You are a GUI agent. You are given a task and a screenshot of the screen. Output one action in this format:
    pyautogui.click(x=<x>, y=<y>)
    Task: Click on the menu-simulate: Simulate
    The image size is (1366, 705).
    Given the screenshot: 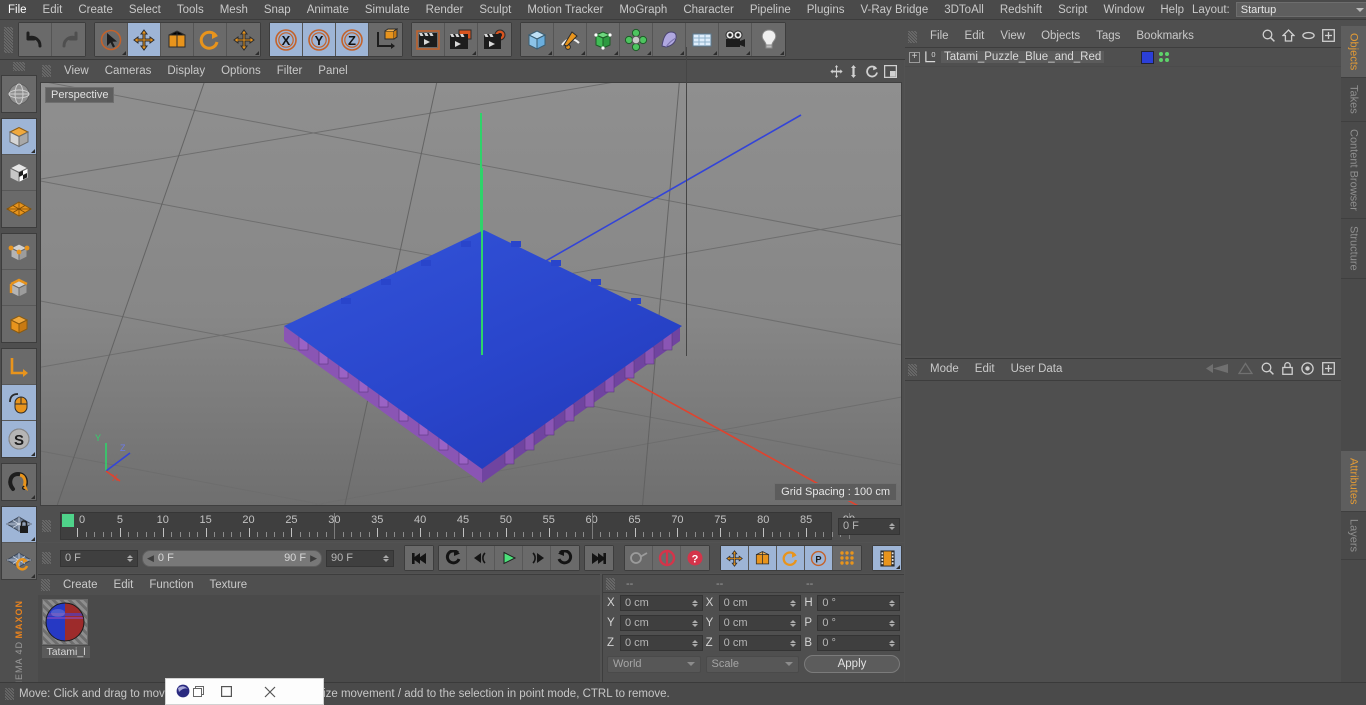 What is the action you would take?
    pyautogui.click(x=387, y=10)
    